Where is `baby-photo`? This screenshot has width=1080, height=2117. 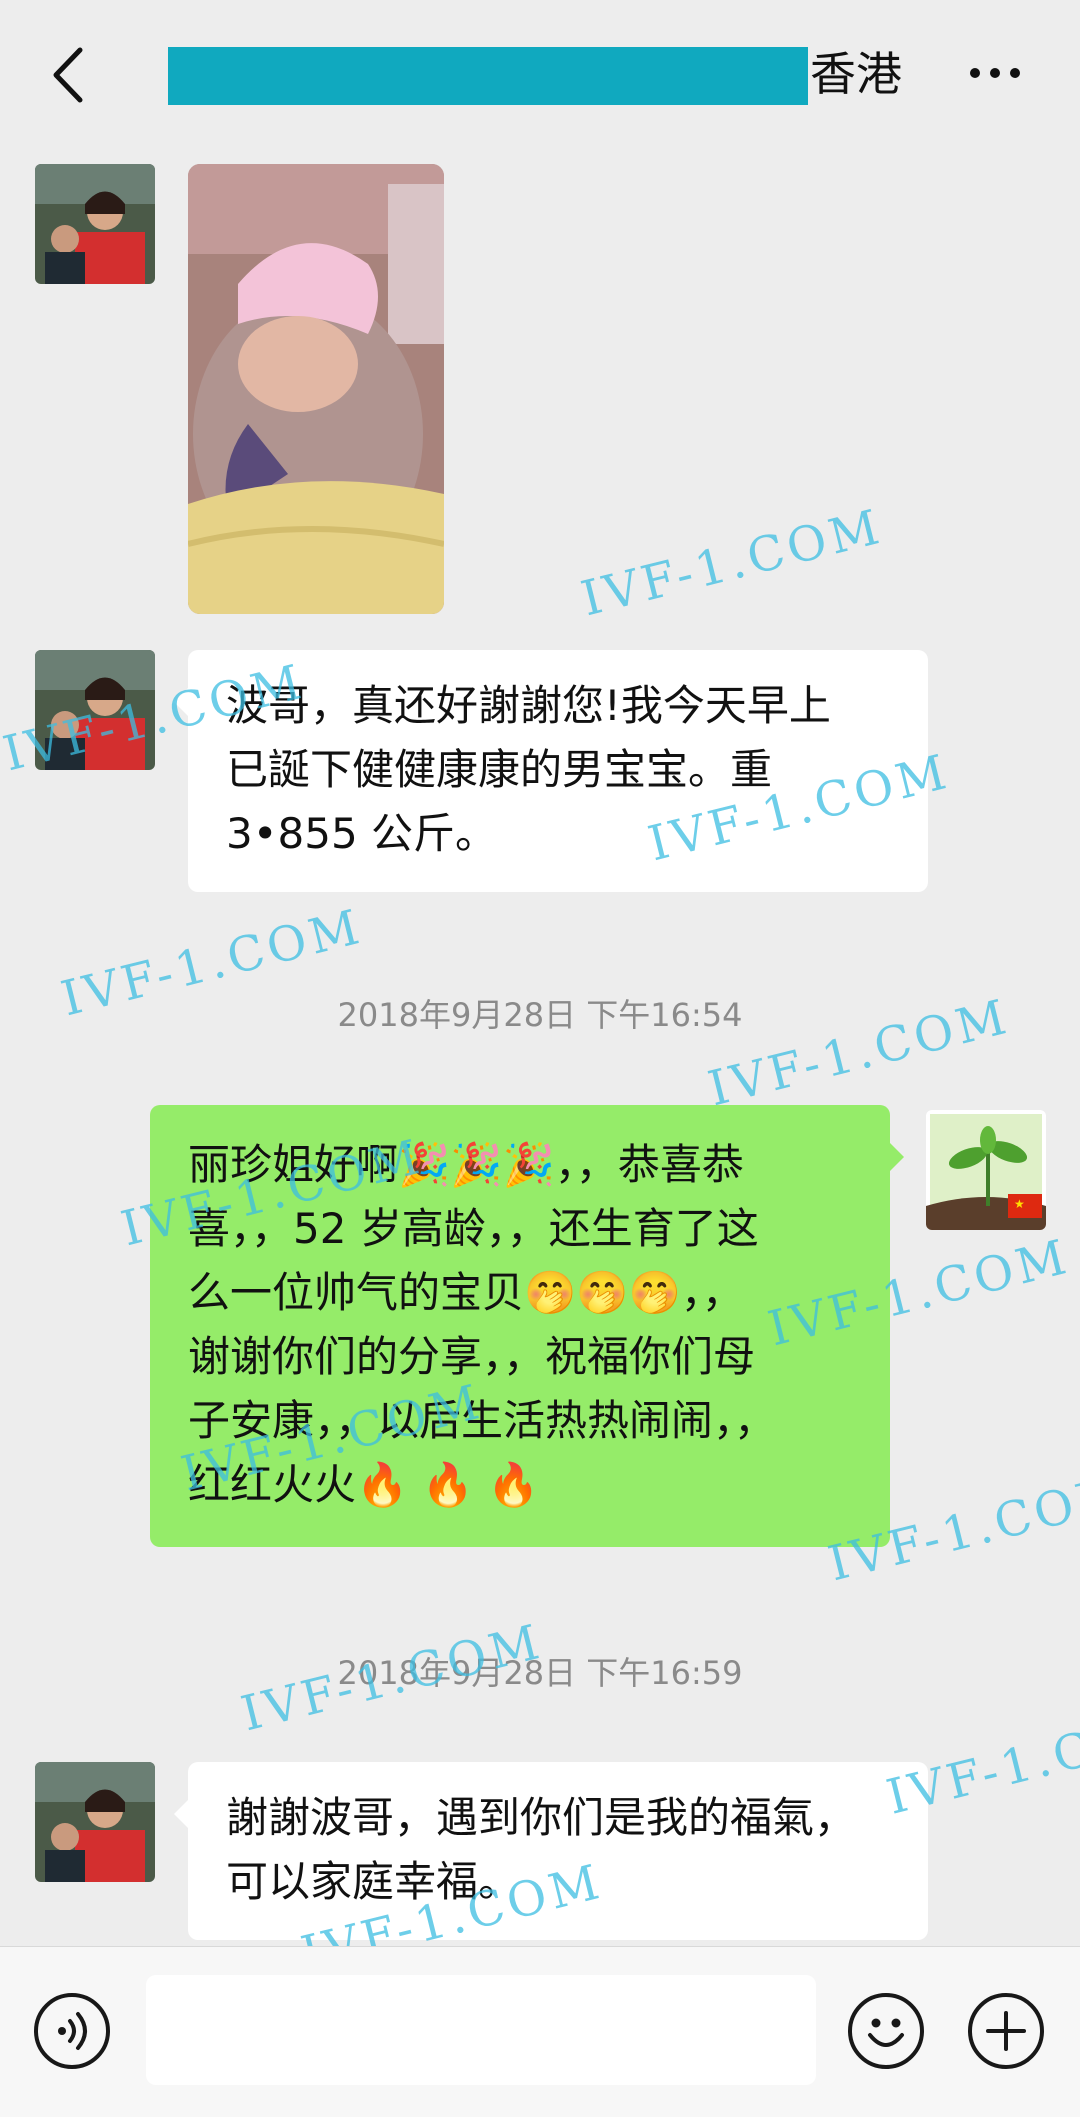
baby-photo is located at coordinates (316, 389).